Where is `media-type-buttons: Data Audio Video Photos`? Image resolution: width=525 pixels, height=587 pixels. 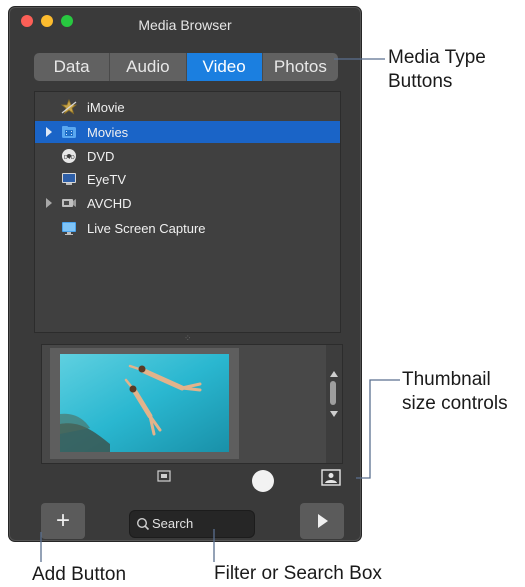 media-type-buttons: Data Audio Video Photos is located at coordinates (186, 67).